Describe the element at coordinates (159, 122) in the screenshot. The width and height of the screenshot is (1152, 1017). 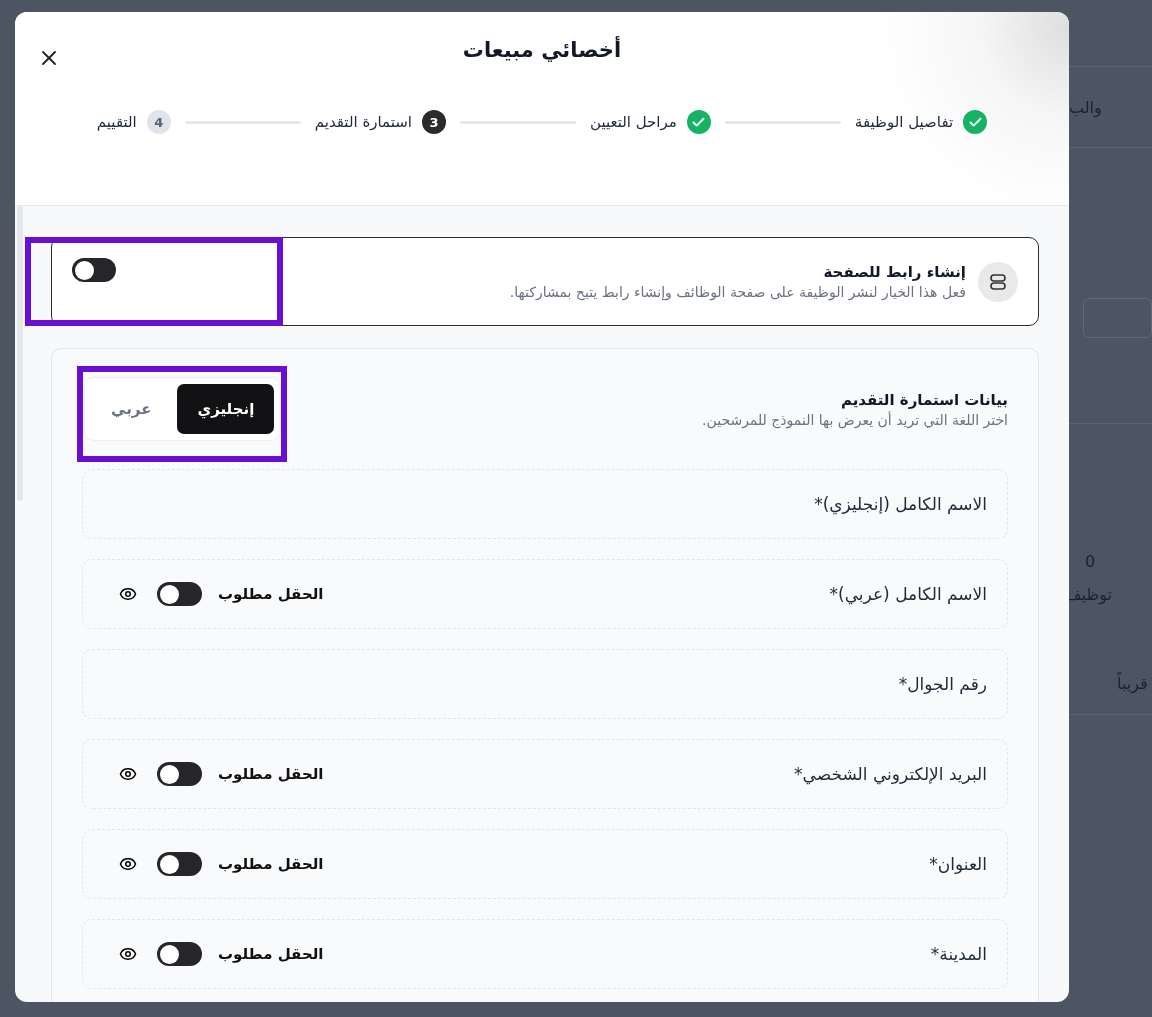
I see `step-number: 4` at that location.